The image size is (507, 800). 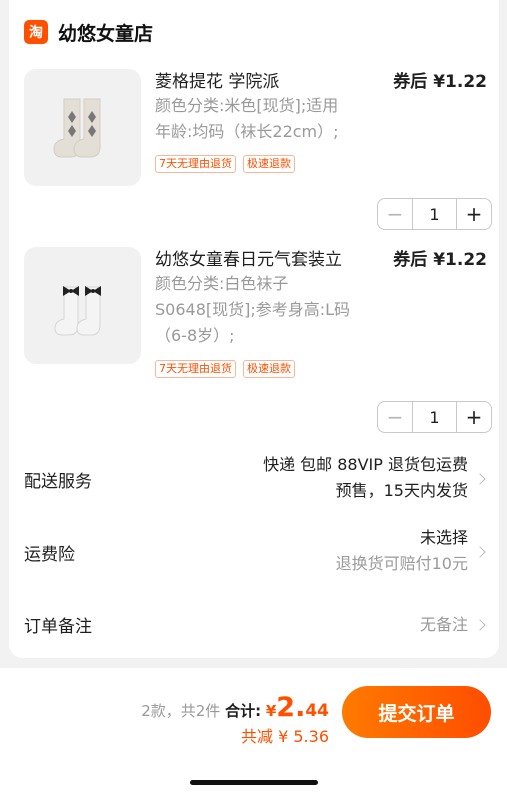 I want to click on delivery-label: 配送服务, so click(x=58, y=482).